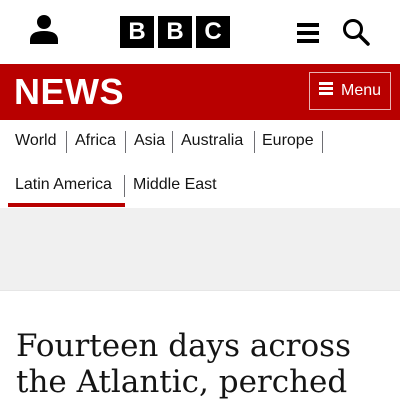 This screenshot has width=400, height=400. Describe the element at coordinates (44, 30) in the screenshot. I see `account-icon` at that location.